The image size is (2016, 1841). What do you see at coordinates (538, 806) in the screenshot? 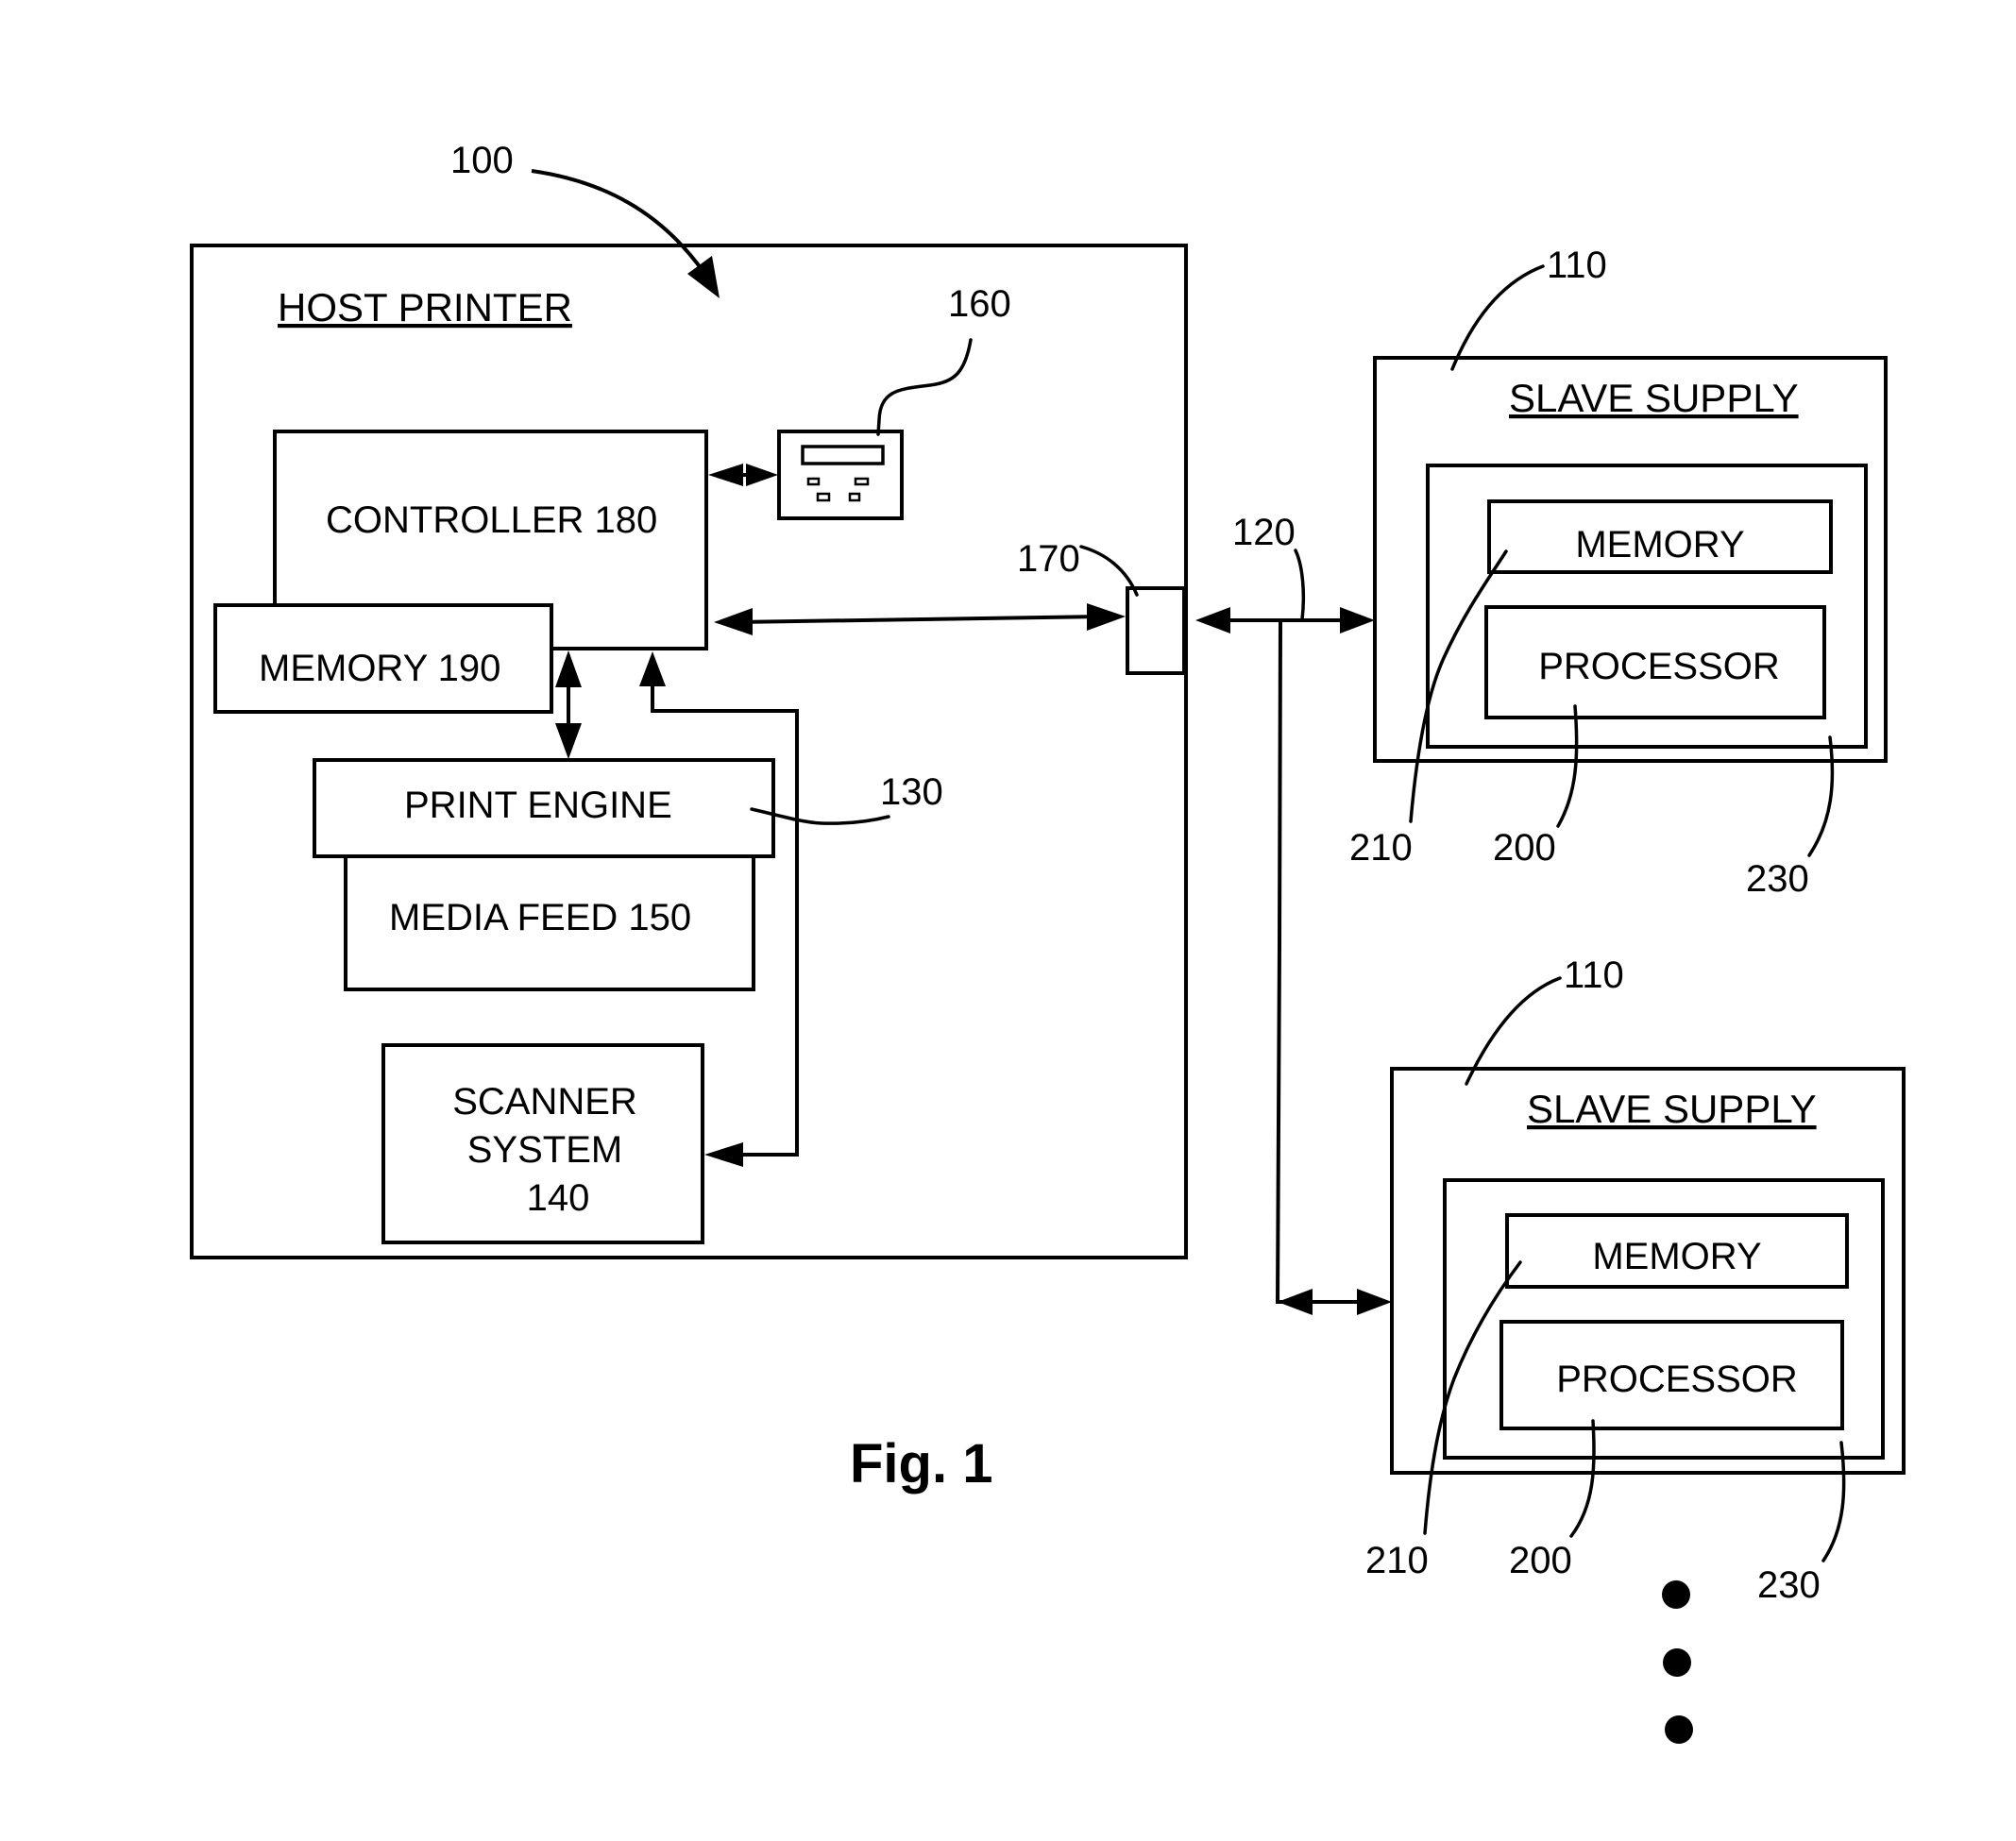
I see `print-engine-label: PRINT ENGINE` at bounding box center [538, 806].